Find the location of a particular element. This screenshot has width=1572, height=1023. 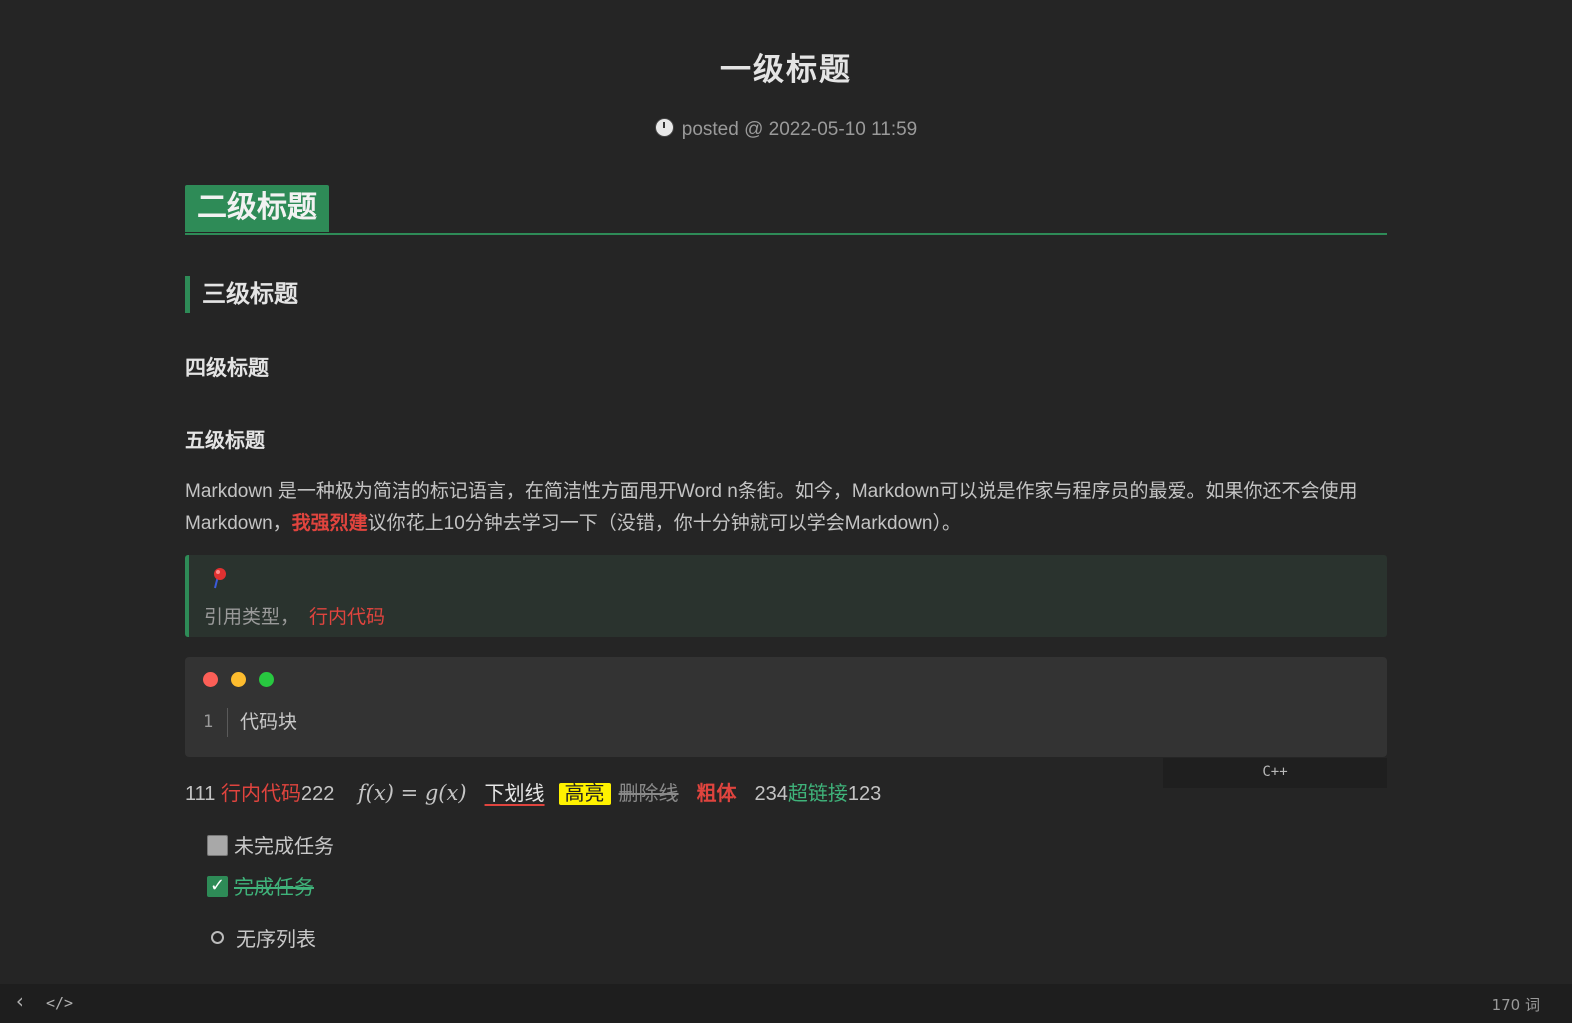

window-close-dot is located at coordinates (210, 679).